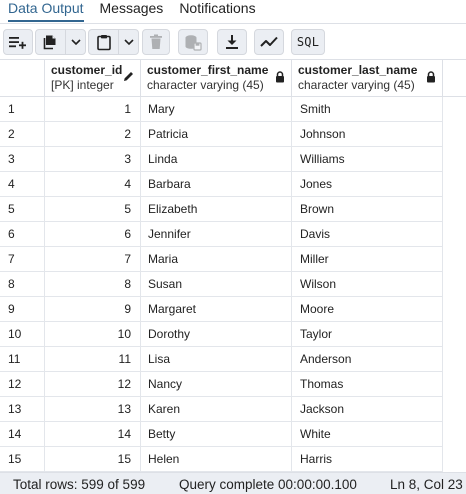 The width and height of the screenshot is (466, 494). I want to click on paste-button, so click(113, 42).